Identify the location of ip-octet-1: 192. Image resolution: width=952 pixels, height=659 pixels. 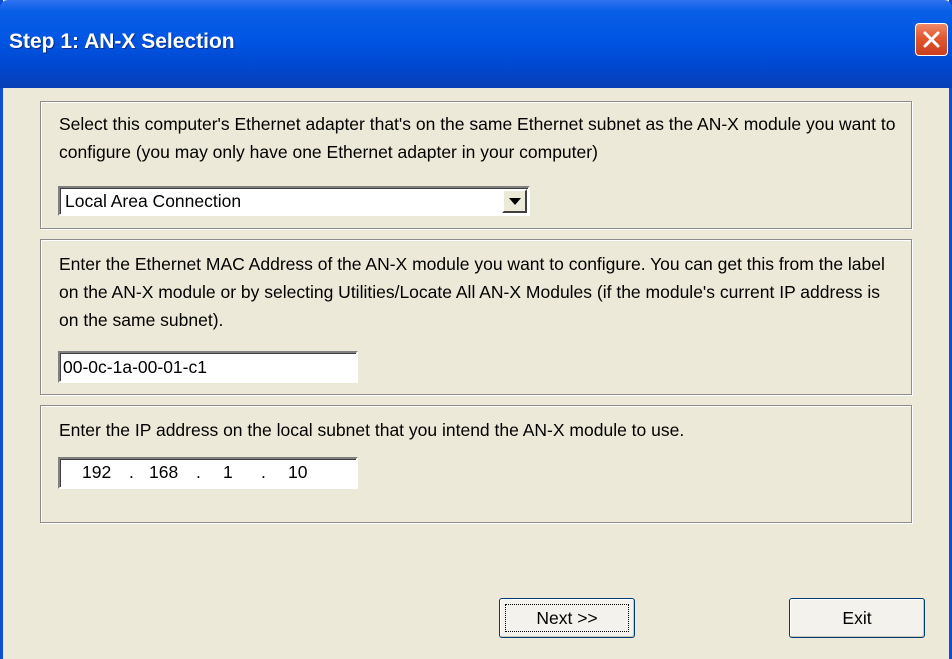
(96, 472).